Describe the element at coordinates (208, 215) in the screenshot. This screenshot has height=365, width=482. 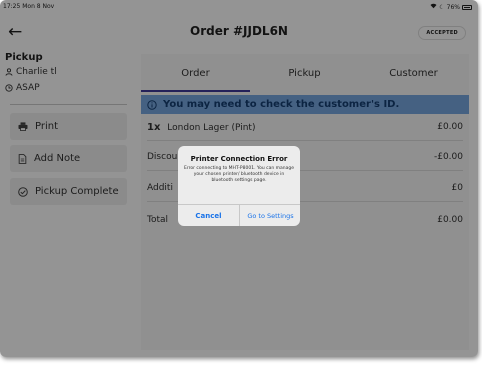
I see `cancel-button: Cancel` at that location.